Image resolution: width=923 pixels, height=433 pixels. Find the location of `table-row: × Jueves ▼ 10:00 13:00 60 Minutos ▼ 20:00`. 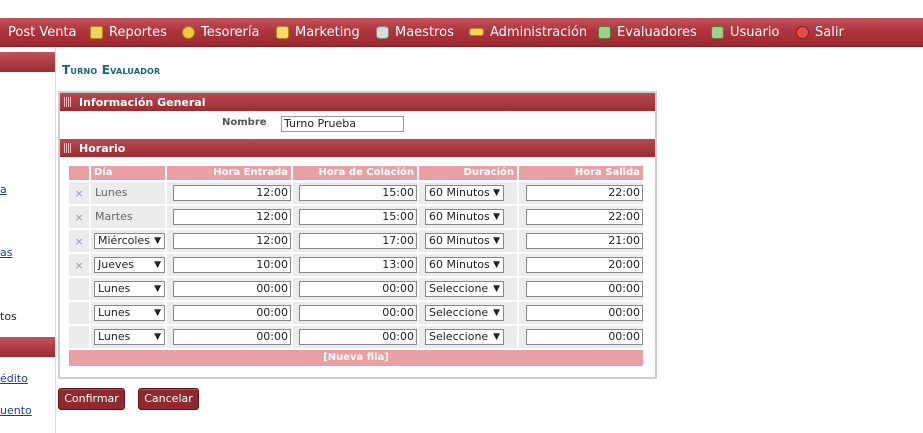

table-row: × Jueves ▼ 10:00 13:00 60 Minutos ▼ 20:00 is located at coordinates (356, 265).